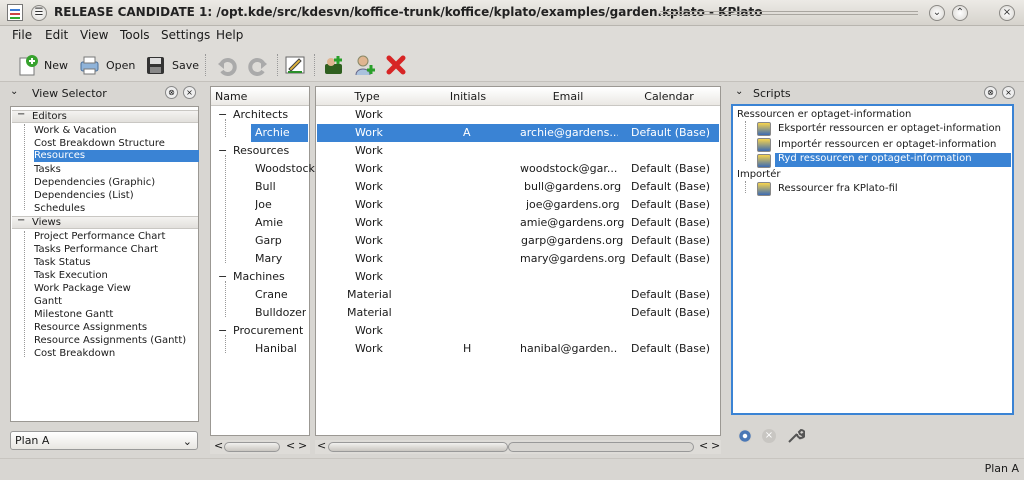 Image resolution: width=1024 pixels, height=480 pixels. I want to click on table-row: Work joe@gardens.org Default (Base), so click(518, 205).